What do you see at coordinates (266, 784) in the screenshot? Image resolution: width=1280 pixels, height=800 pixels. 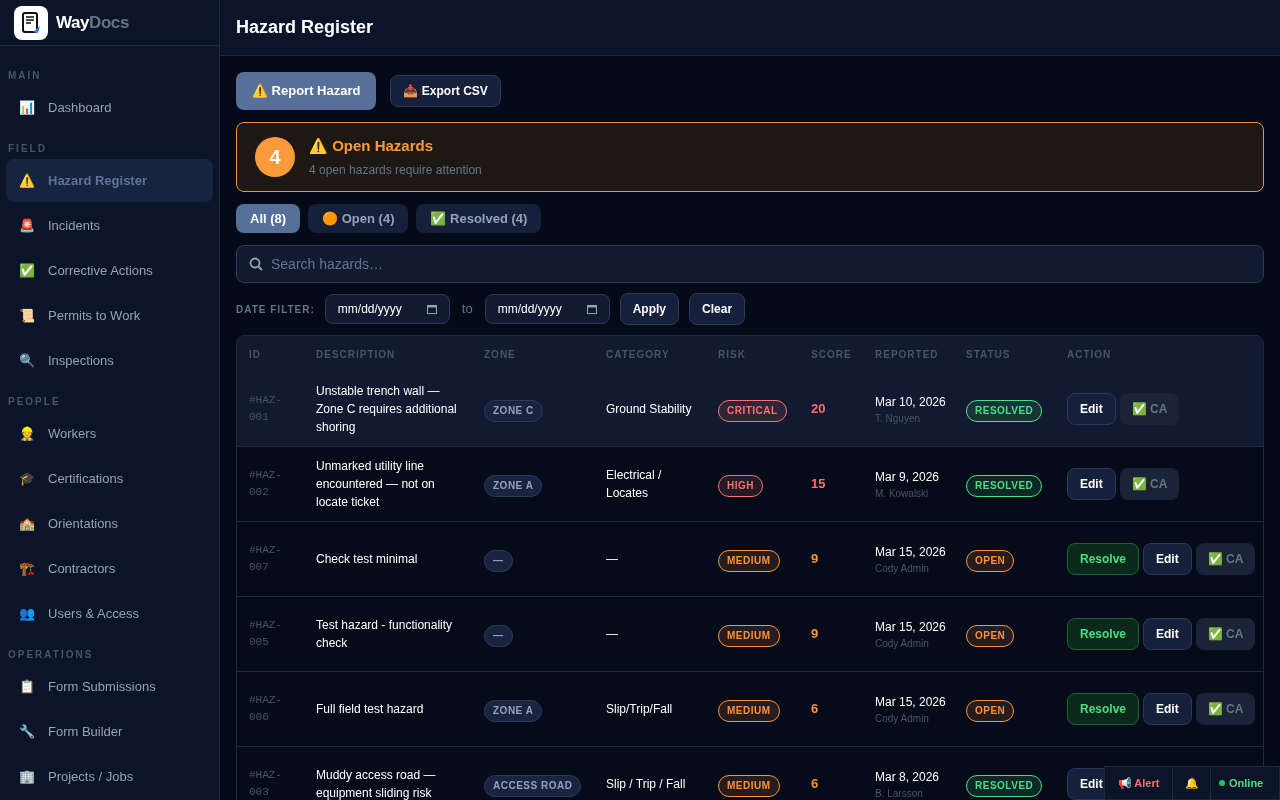 I see `hazard-id: #HAZ-003` at bounding box center [266, 784].